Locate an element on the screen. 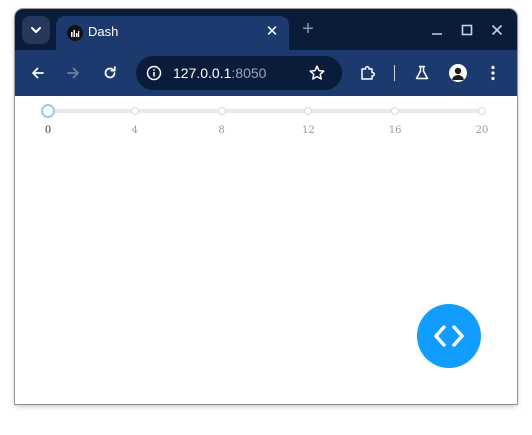 This screenshot has width=532, height=435. reload-icon is located at coordinates (110, 72).